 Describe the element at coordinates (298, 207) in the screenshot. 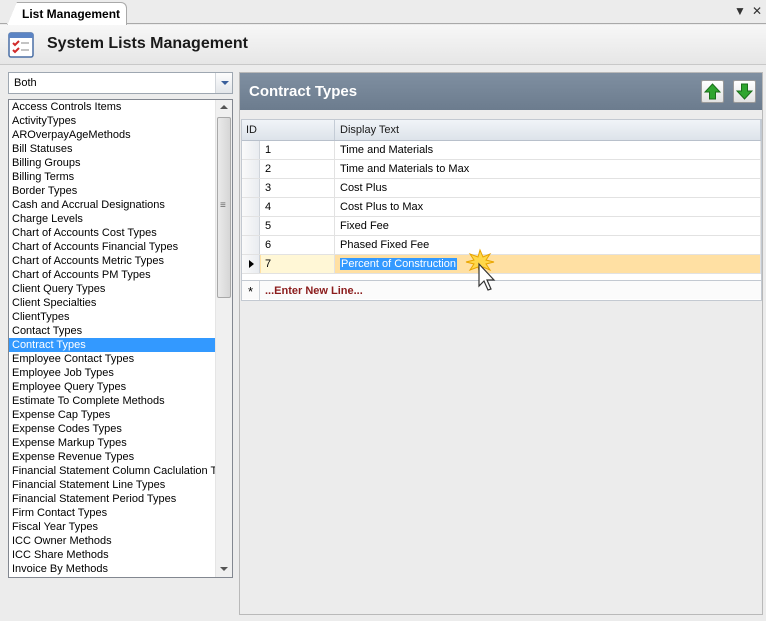

I see `cell-id: 4` at that location.